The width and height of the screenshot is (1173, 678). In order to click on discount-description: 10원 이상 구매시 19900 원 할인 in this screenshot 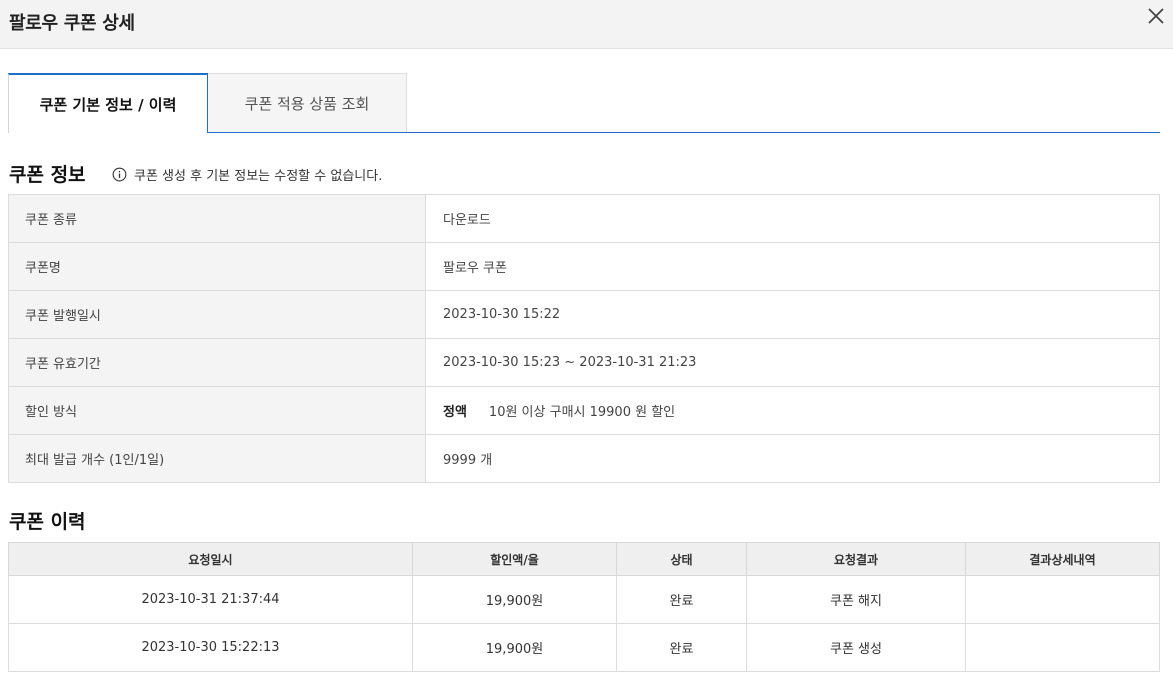, I will do `click(582, 412)`.